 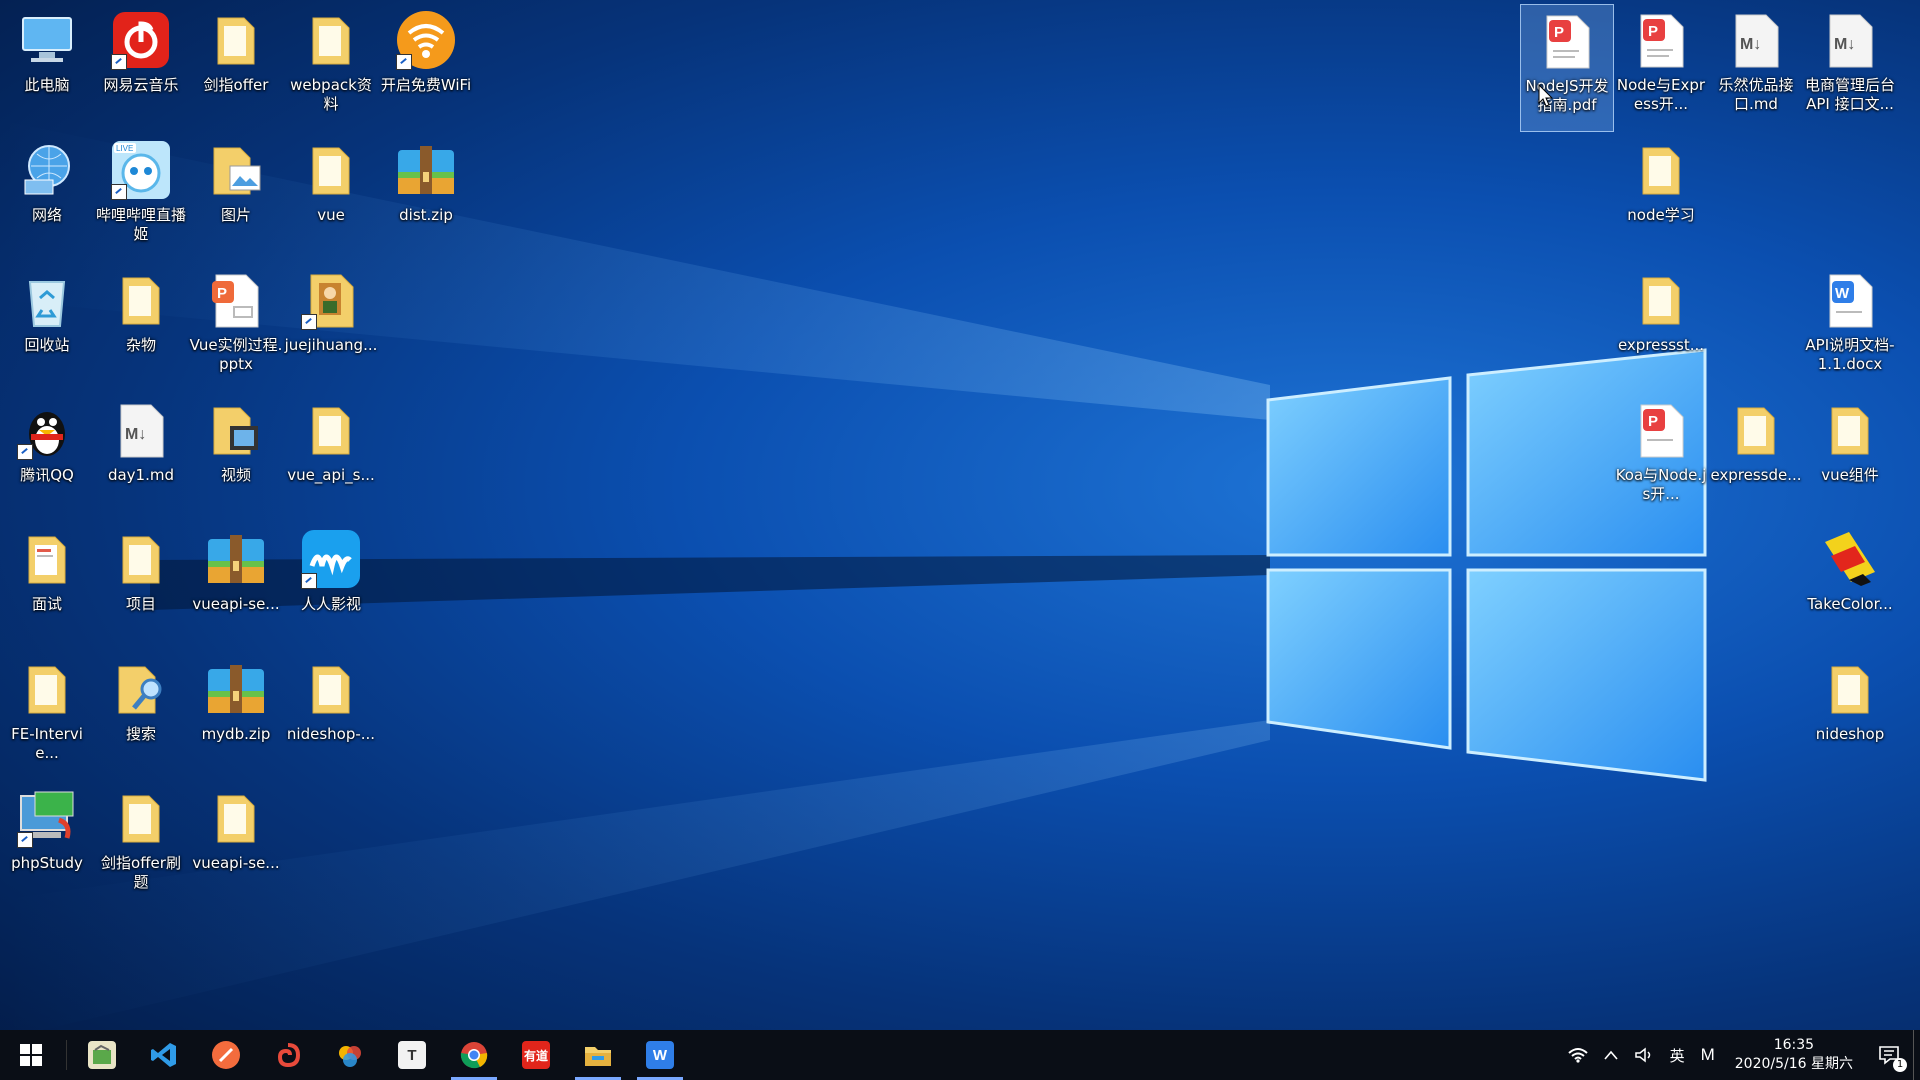 What do you see at coordinates (141, 717) in the screenshot?
I see `desktop-icon-search-folder: 搜索` at bounding box center [141, 717].